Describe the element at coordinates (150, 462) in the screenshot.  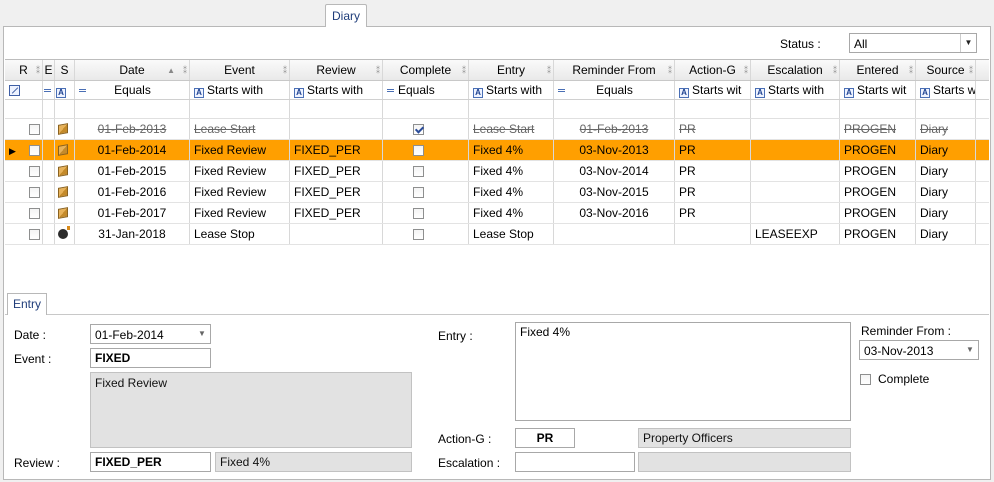
I see `review-code-input: FIXED_PER` at that location.